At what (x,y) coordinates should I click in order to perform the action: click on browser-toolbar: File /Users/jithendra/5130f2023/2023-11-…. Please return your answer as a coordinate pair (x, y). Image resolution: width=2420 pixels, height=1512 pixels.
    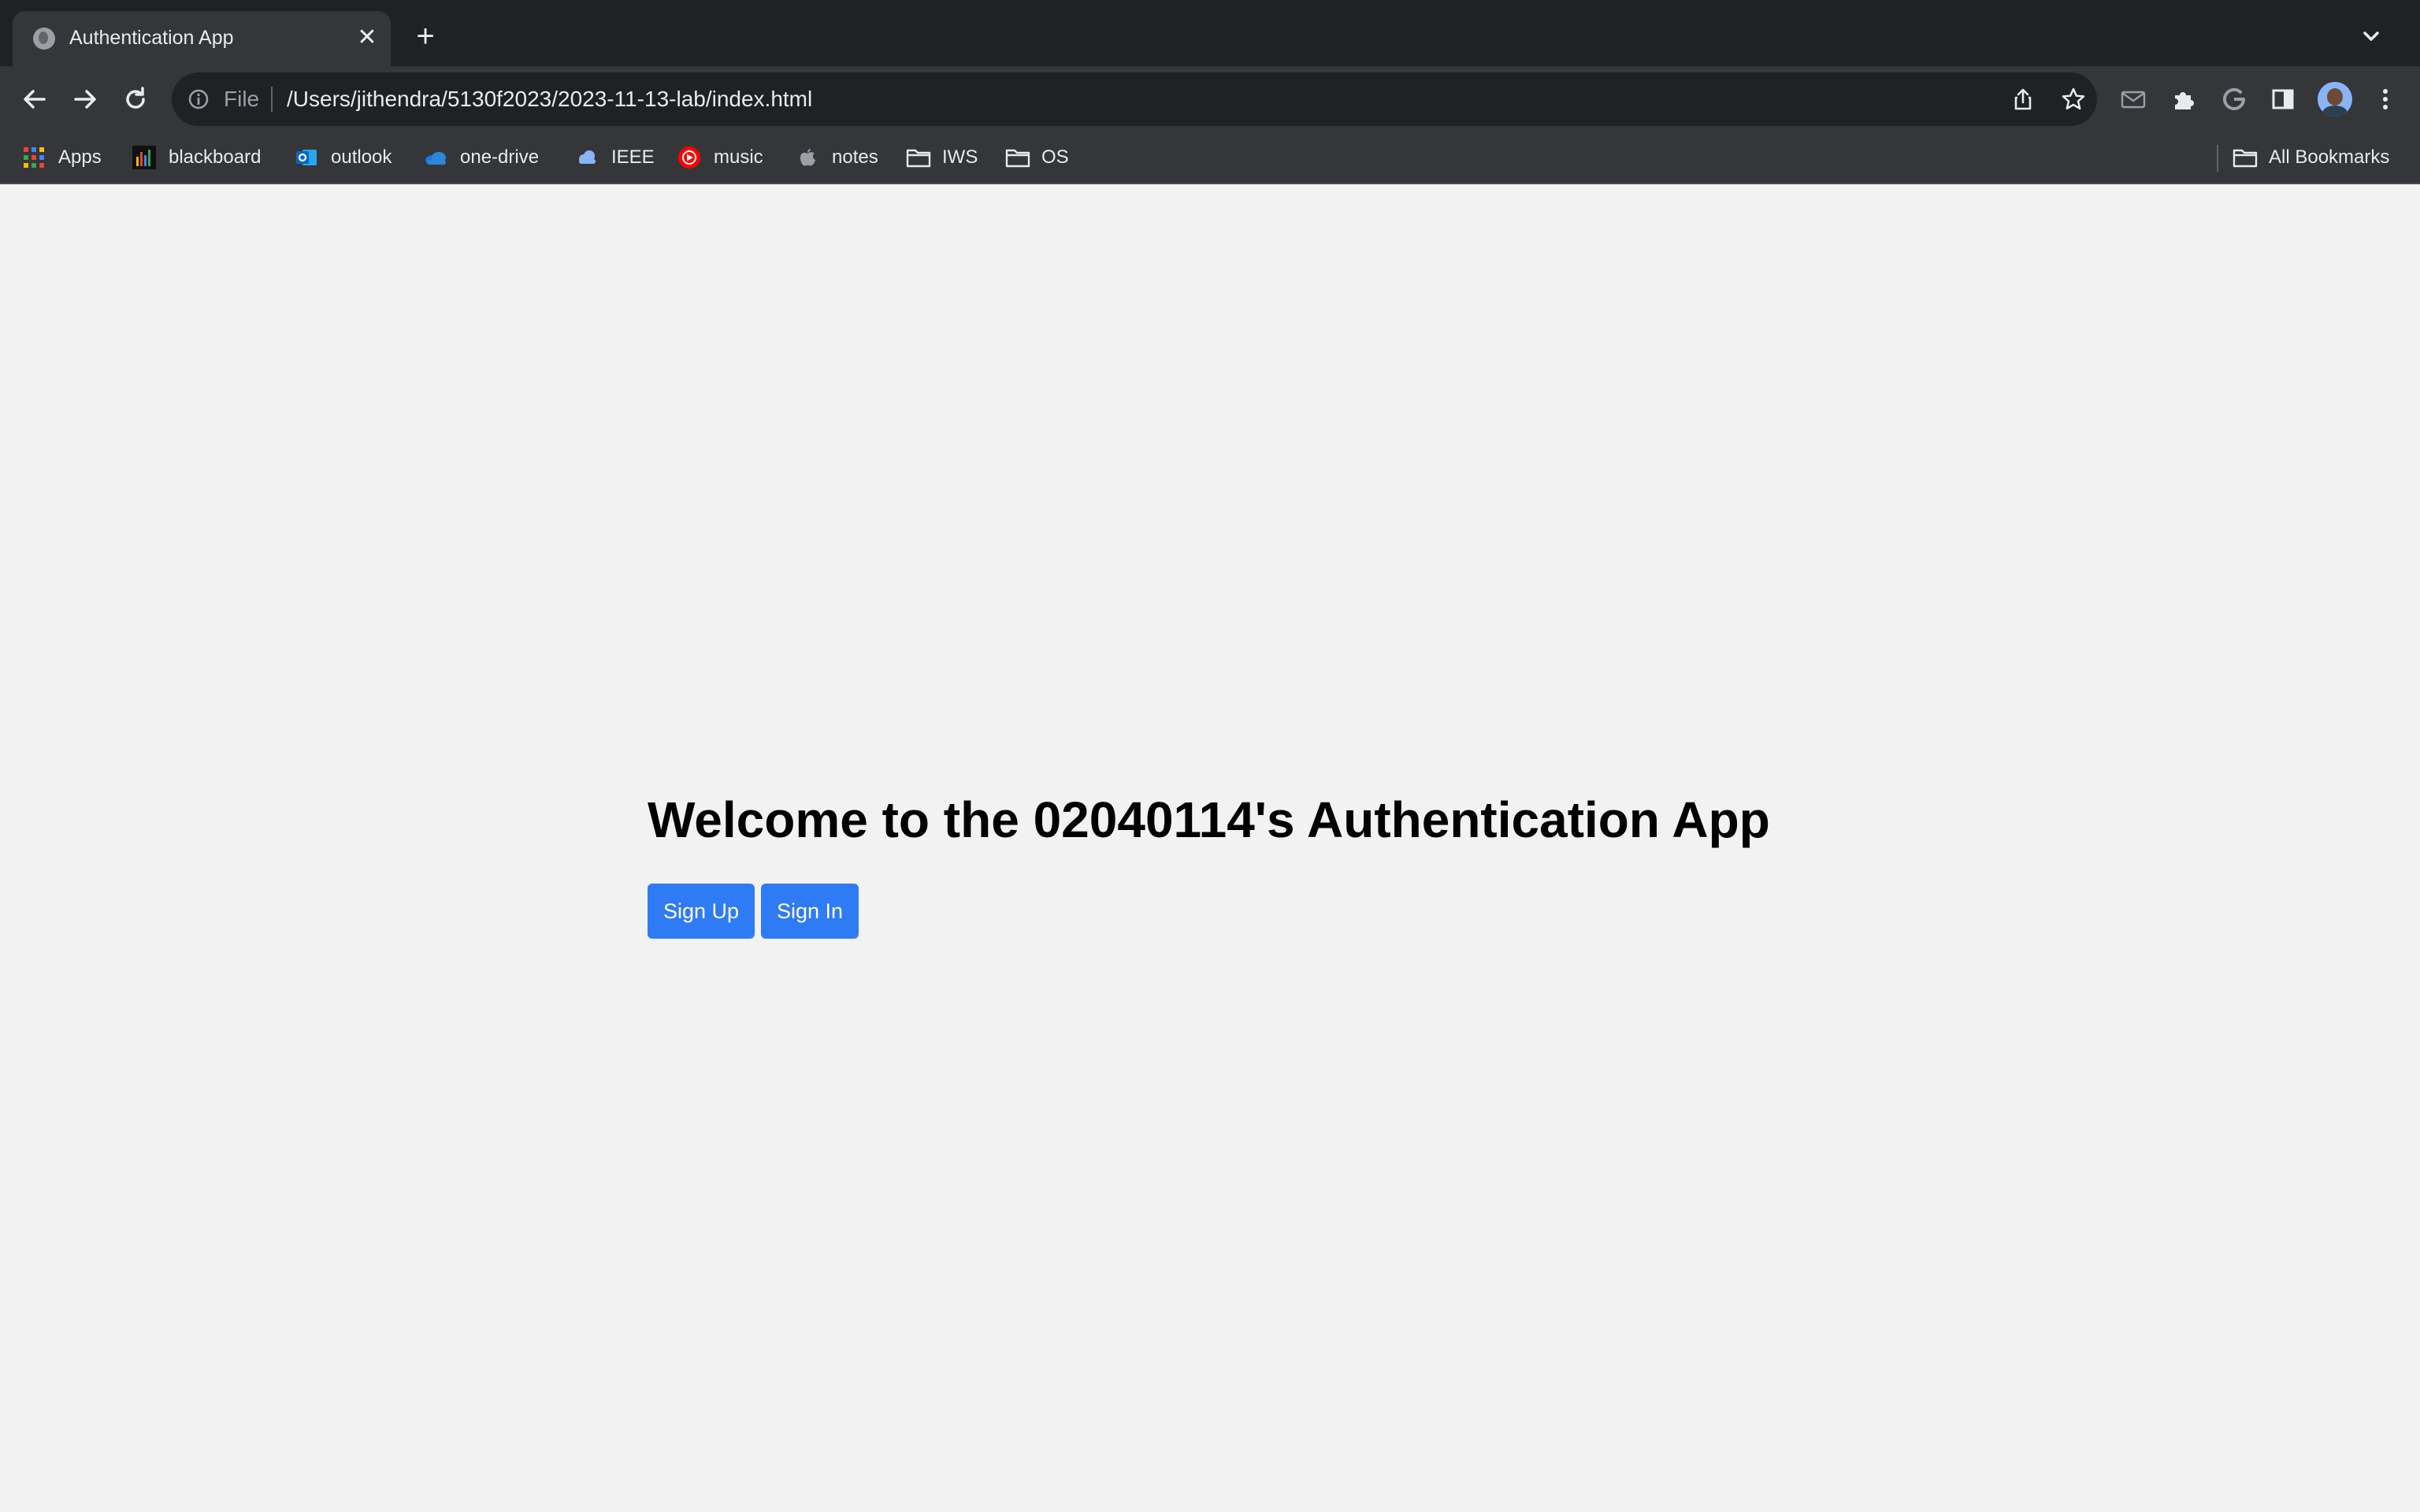
    Looking at the image, I should click on (1210, 99).